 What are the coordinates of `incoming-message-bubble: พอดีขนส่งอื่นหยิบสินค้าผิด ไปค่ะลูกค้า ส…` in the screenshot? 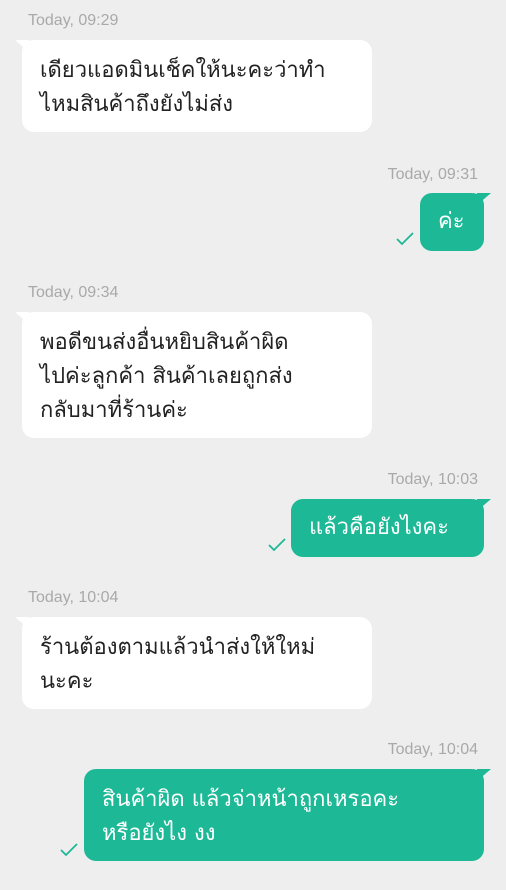 It's located at (193, 375).